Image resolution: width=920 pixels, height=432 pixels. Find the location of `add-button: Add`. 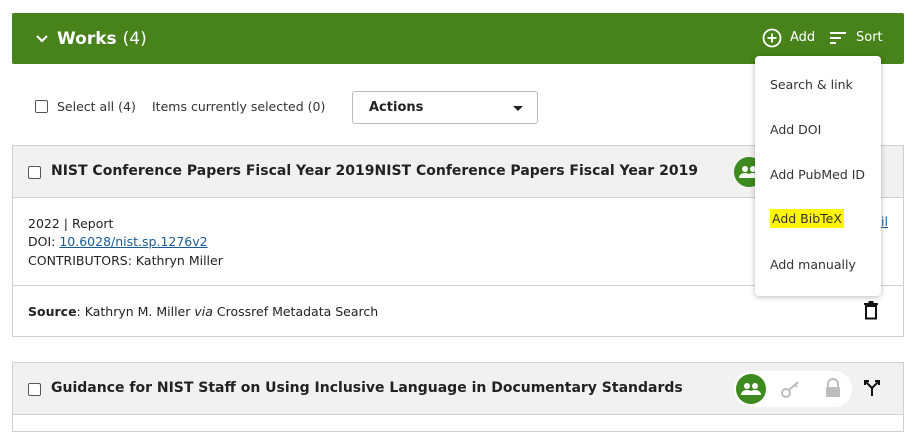

add-button: Add is located at coordinates (788, 38).